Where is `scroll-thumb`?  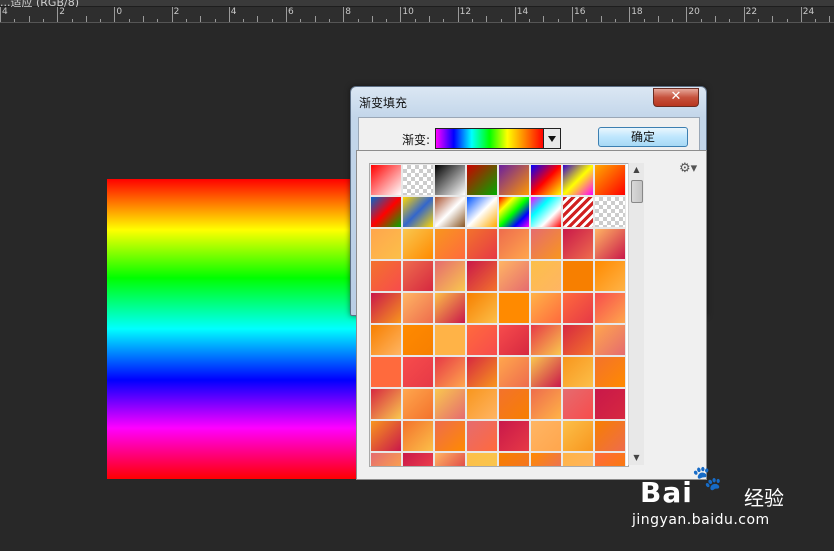 scroll-thumb is located at coordinates (637, 191).